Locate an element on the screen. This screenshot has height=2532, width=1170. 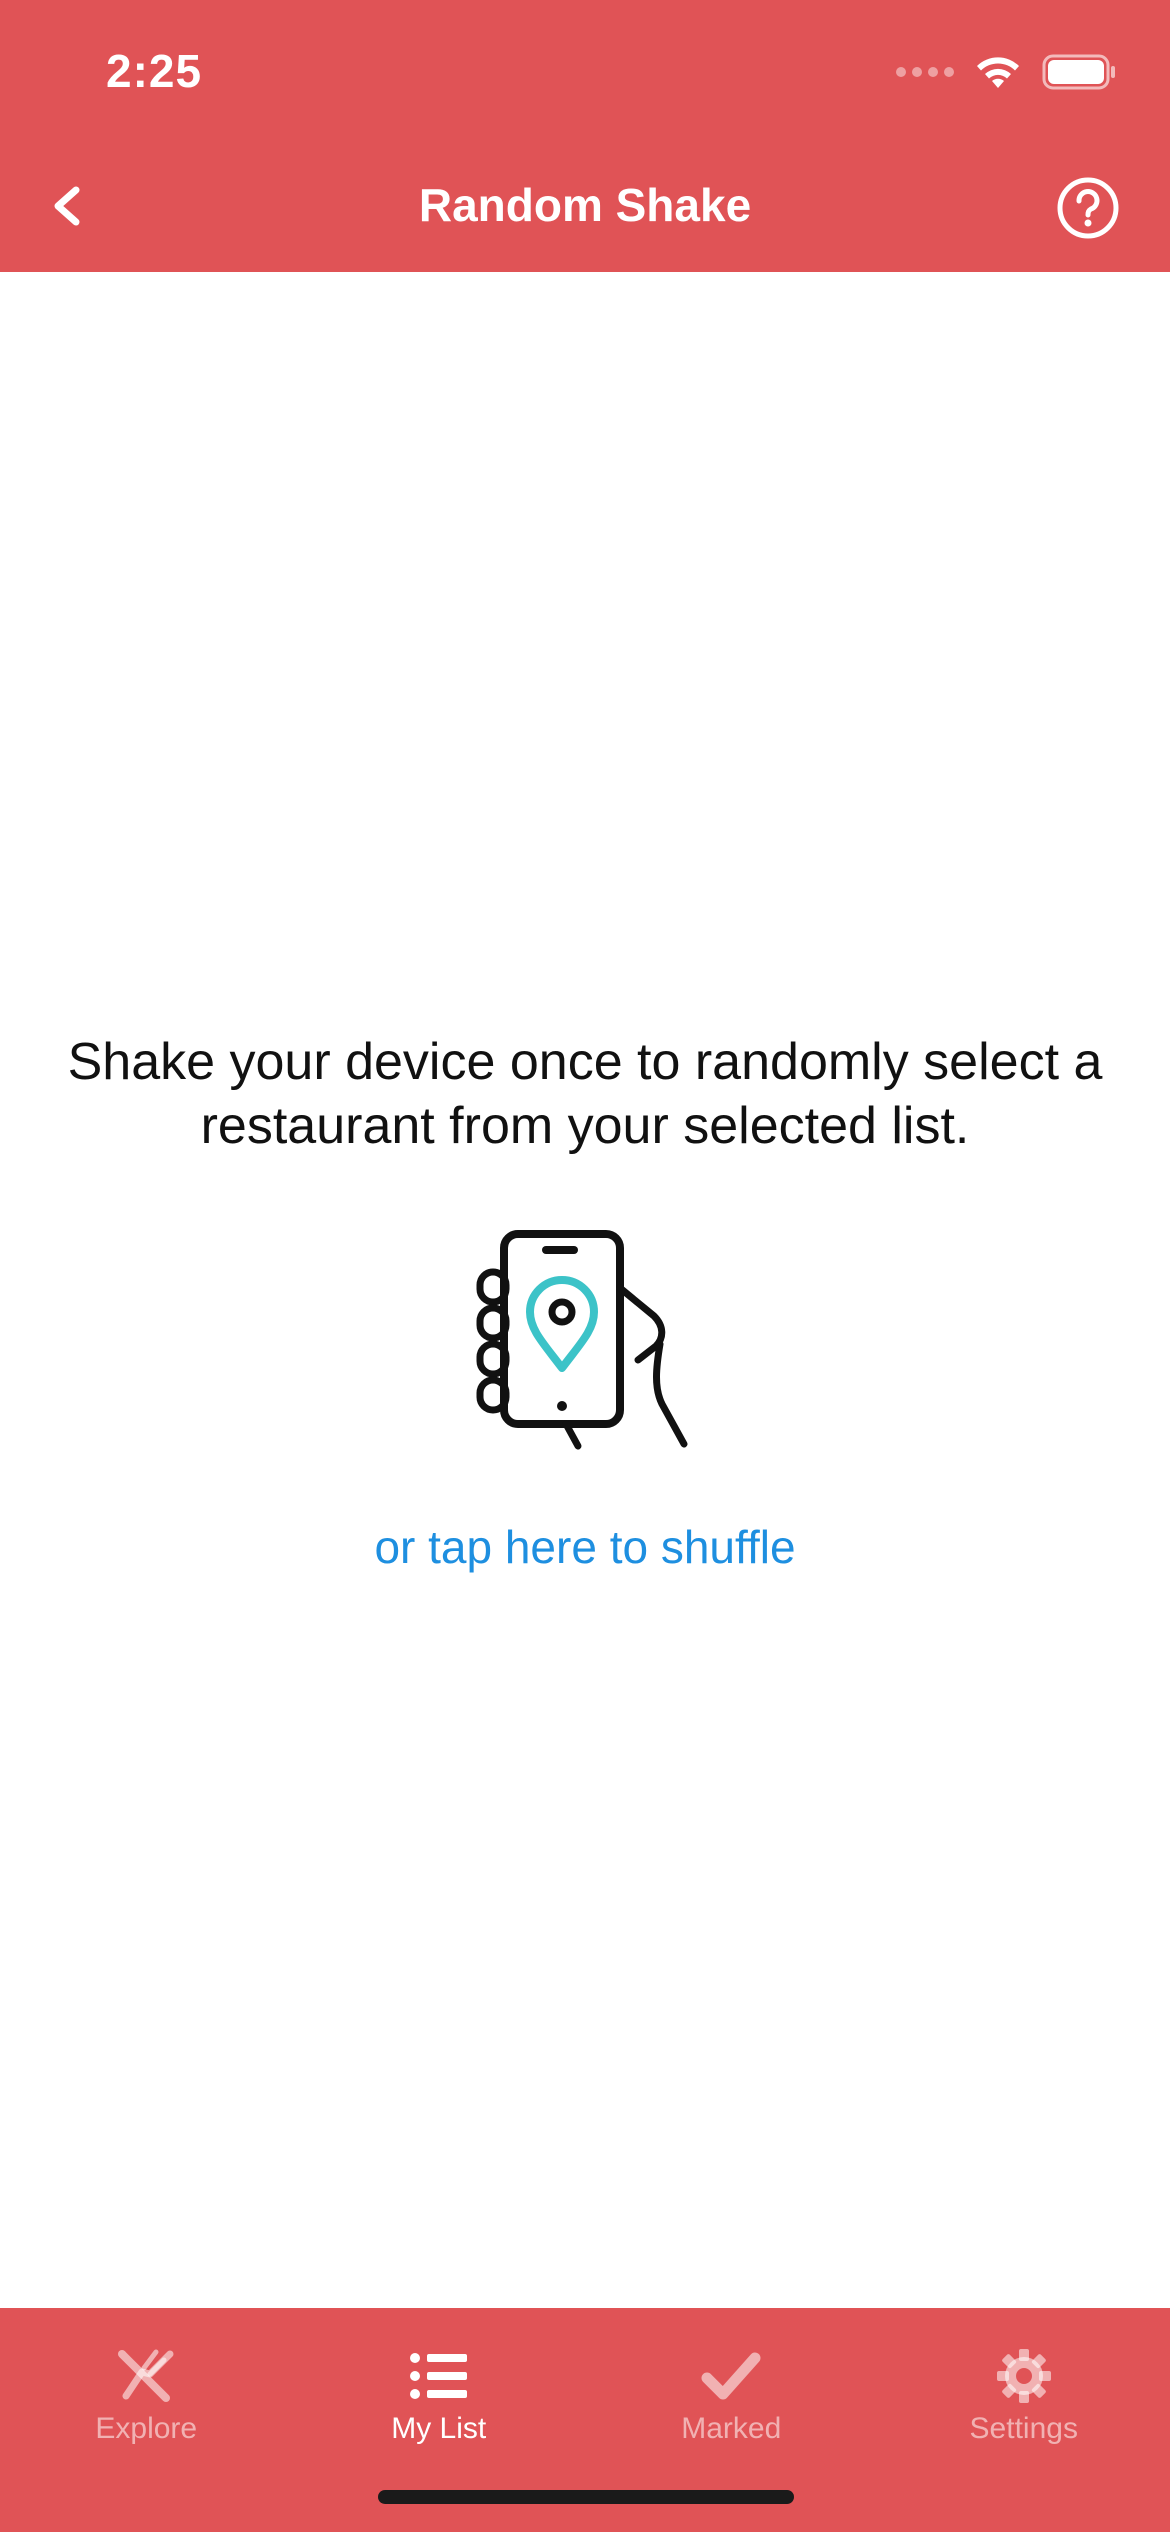
battery-icon is located at coordinates (1078, 72).